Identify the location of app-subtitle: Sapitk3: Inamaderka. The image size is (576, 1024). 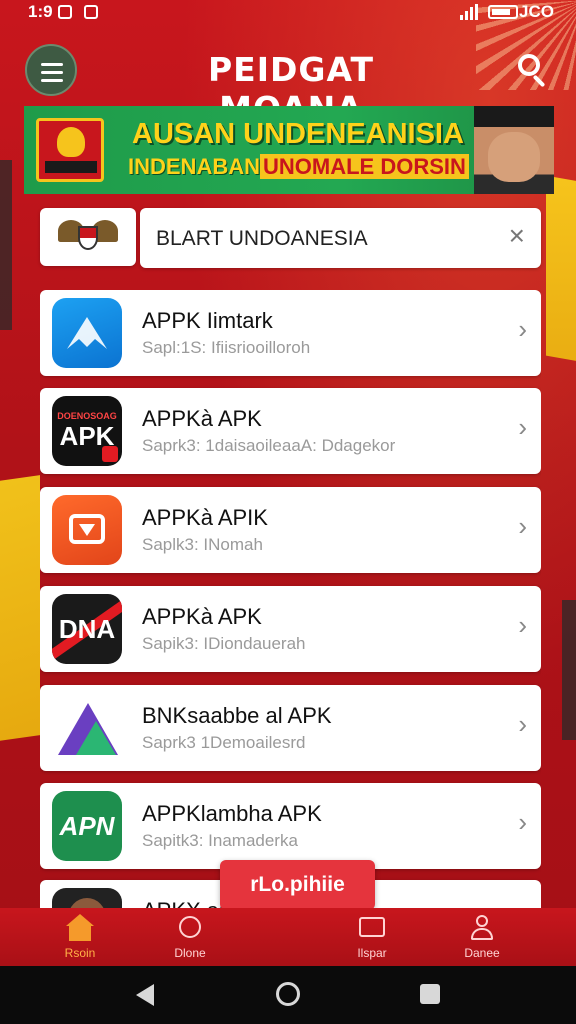
(220, 840).